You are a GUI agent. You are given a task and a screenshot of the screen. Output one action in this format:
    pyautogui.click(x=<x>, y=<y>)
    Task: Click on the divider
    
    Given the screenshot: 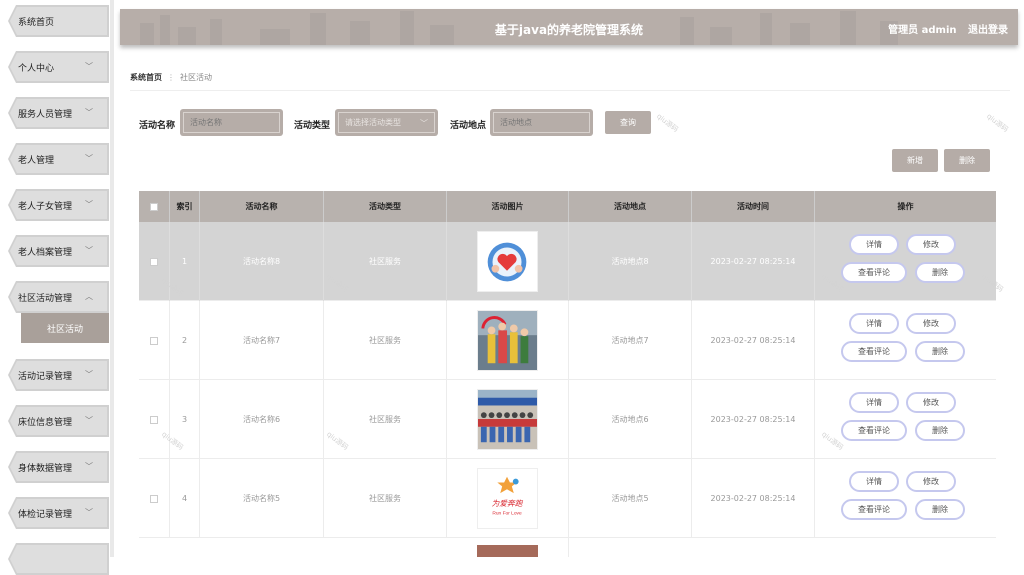 What is the action you would take?
    pyautogui.click(x=570, y=90)
    